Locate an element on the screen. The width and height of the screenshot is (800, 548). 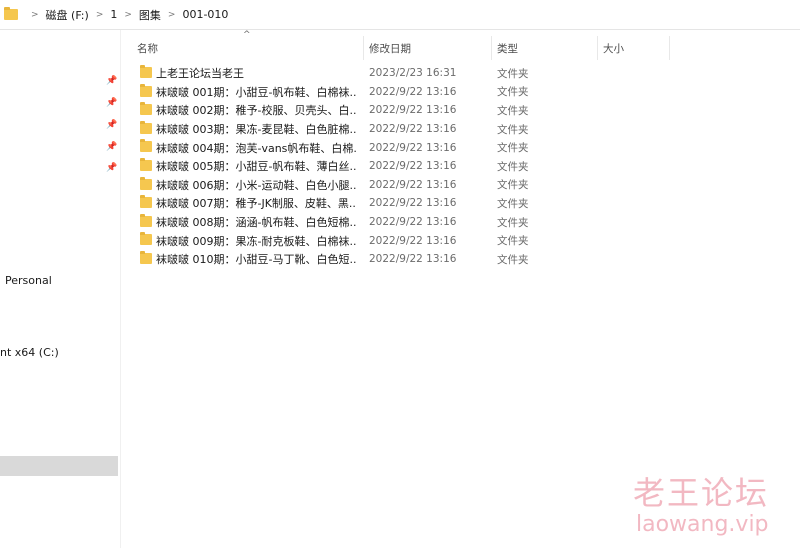
column-header-type: 类型 is located at coordinates (507, 48).